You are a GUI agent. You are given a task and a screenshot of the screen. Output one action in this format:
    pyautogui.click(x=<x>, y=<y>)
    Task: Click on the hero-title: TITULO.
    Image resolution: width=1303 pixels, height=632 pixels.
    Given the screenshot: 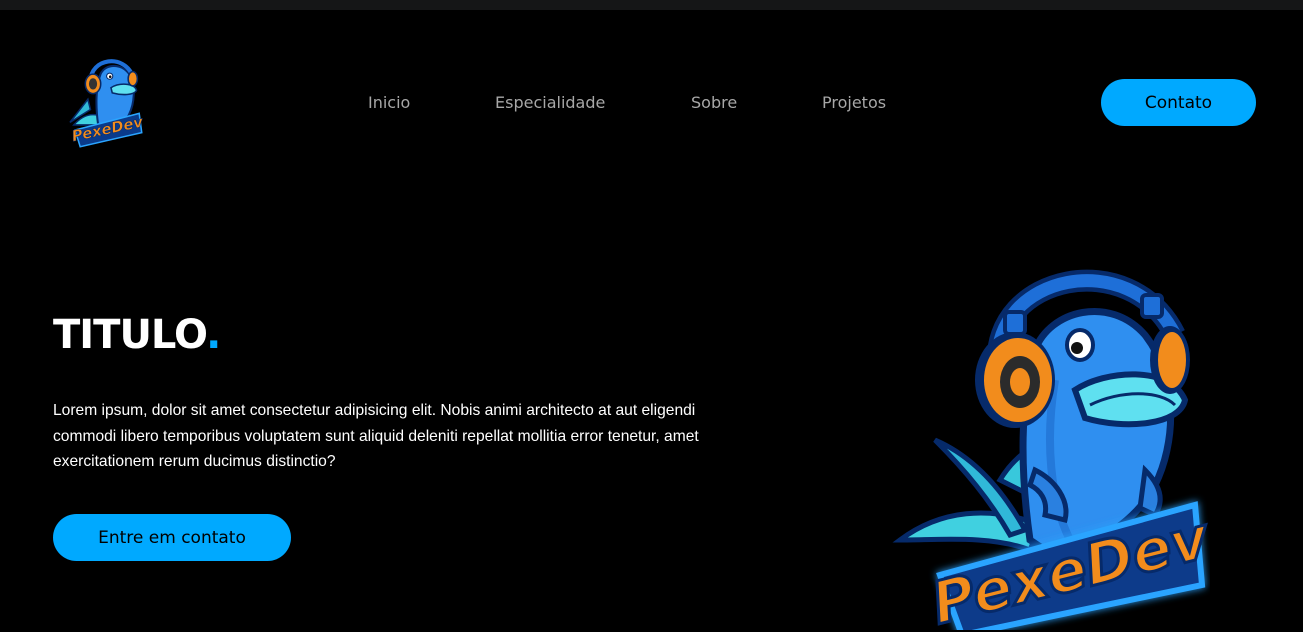 What is the action you would take?
    pyautogui.click(x=137, y=335)
    